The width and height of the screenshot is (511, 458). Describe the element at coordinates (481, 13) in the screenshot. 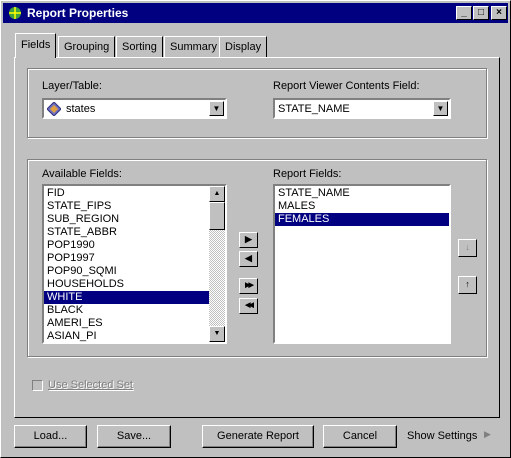

I see `maximize-button: □` at that location.